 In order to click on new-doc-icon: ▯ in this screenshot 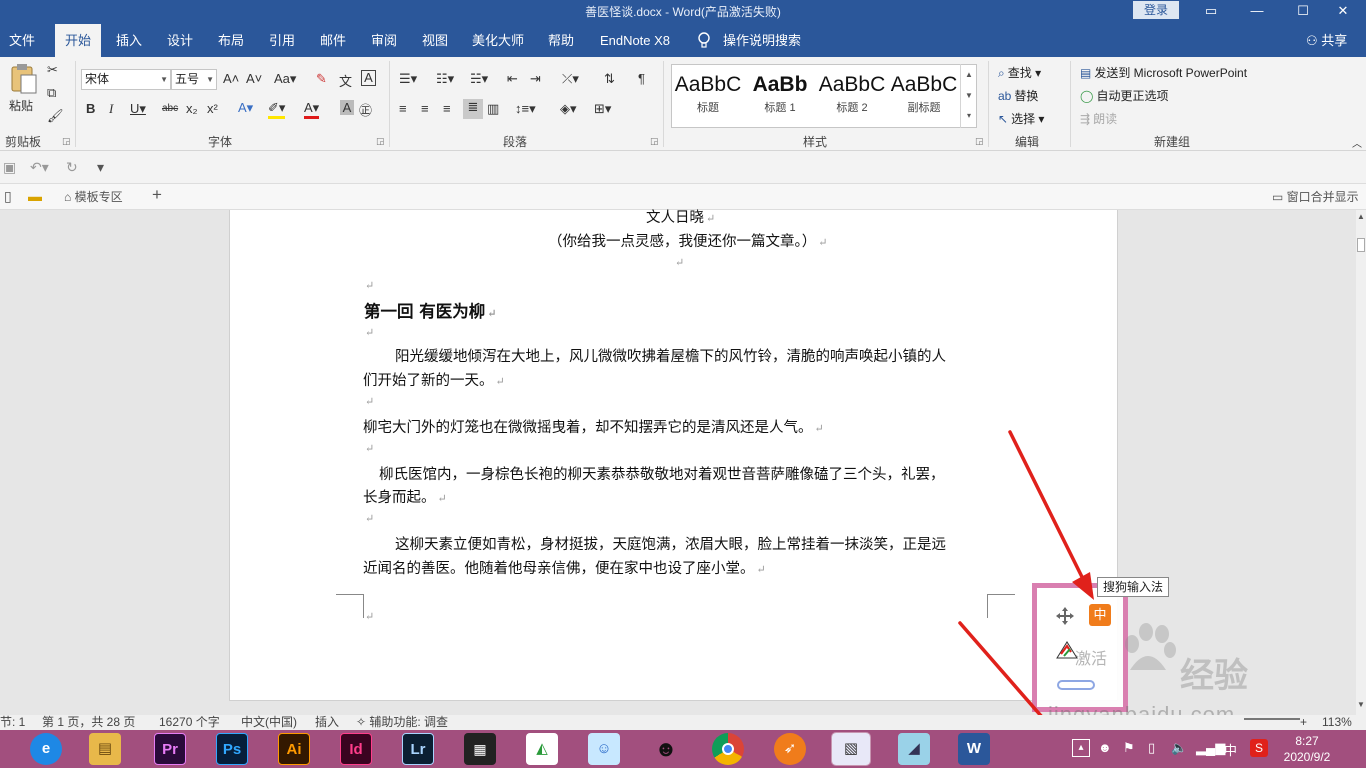, I will do `click(8, 196)`.